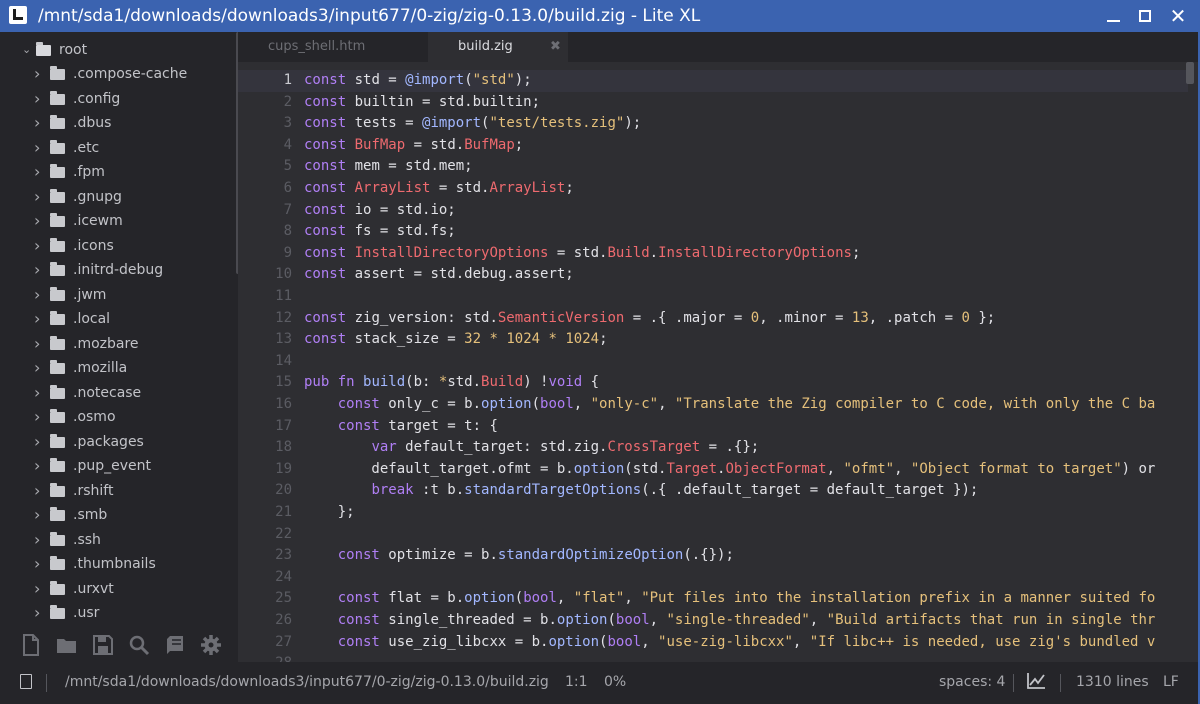 The width and height of the screenshot is (1200, 704). What do you see at coordinates (439, 189) in the screenshot?
I see `code-line: const ArrayList = std.ArrayList;` at bounding box center [439, 189].